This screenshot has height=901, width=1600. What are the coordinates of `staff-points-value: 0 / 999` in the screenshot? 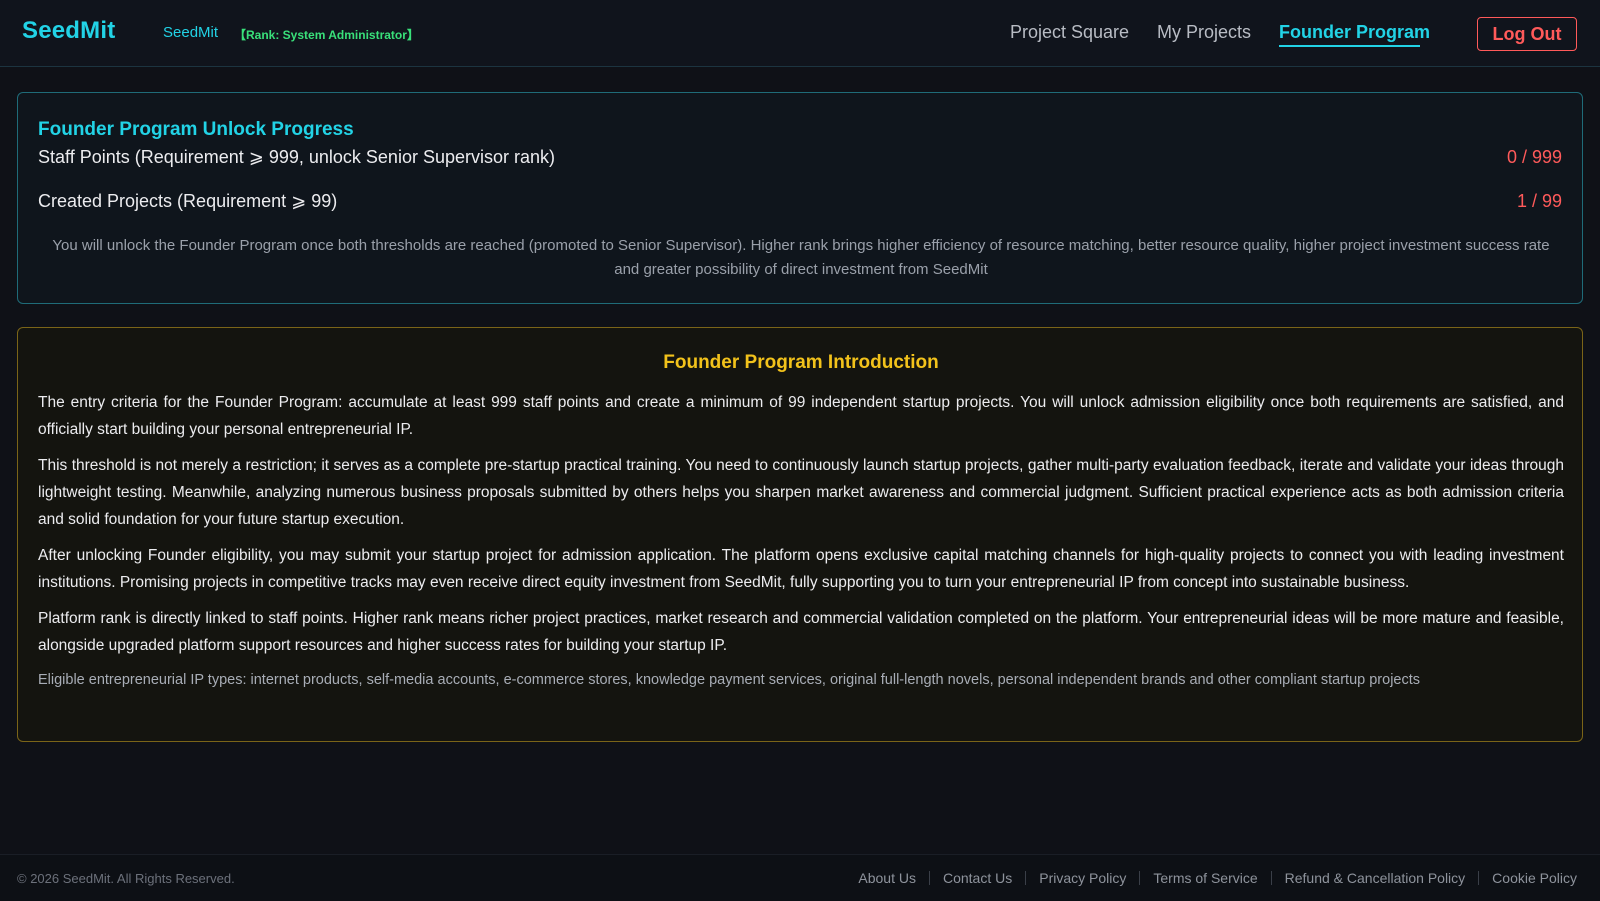 It's located at (1534, 157).